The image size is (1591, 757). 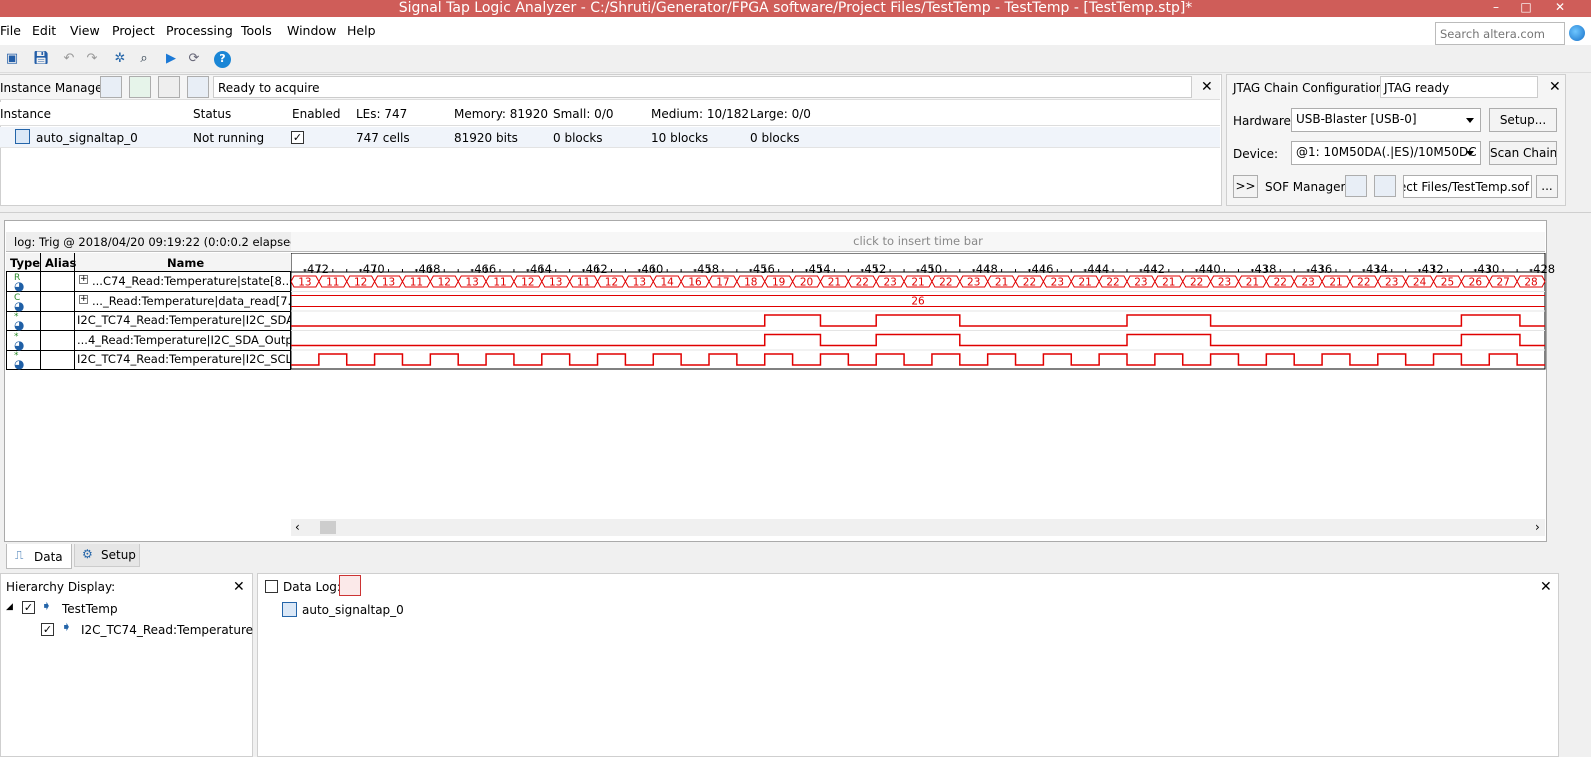 I want to click on instance-les: 747 cells, so click(x=383, y=138).